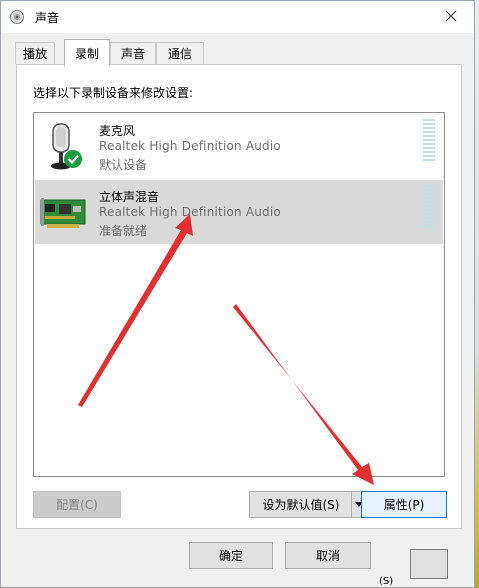 Image resolution: width=479 pixels, height=588 pixels. I want to click on set-default-button: 设为默认值(S), so click(300, 504).